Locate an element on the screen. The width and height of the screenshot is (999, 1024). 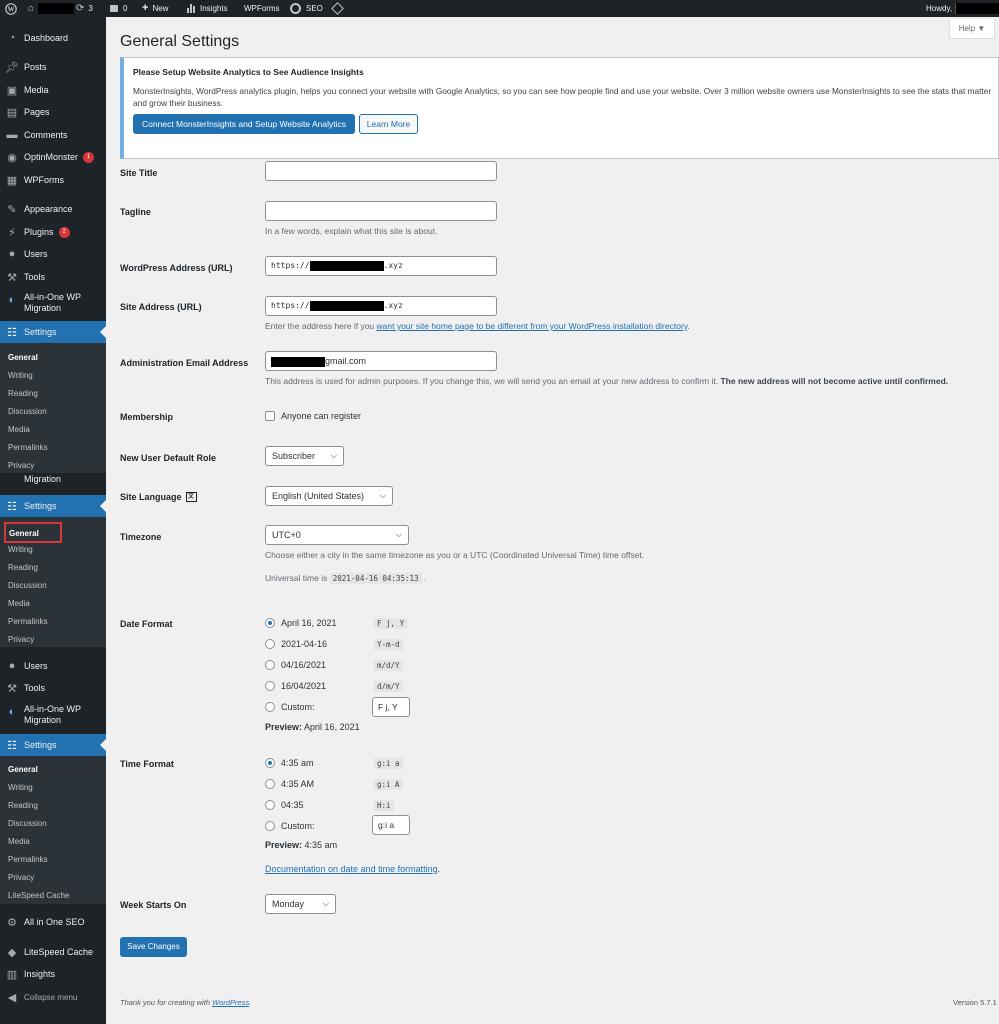
menu-posts: 📌︎ Posts is located at coordinates (53, 67).